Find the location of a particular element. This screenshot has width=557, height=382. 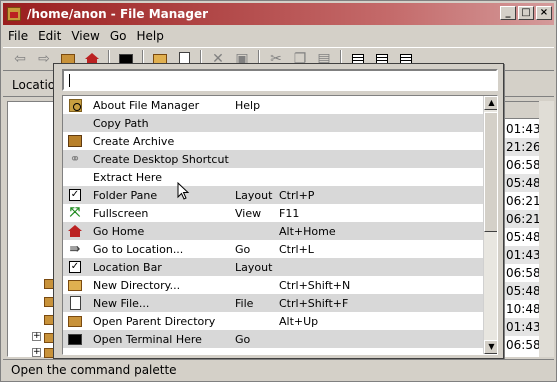

command-item: ✓ Folder Pane Layout Ctrl+P is located at coordinates (273, 195).